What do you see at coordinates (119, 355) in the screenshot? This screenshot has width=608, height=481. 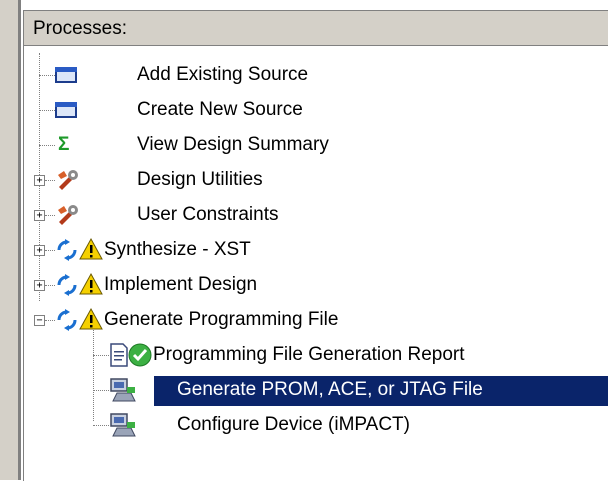 I see `report-icon` at bounding box center [119, 355].